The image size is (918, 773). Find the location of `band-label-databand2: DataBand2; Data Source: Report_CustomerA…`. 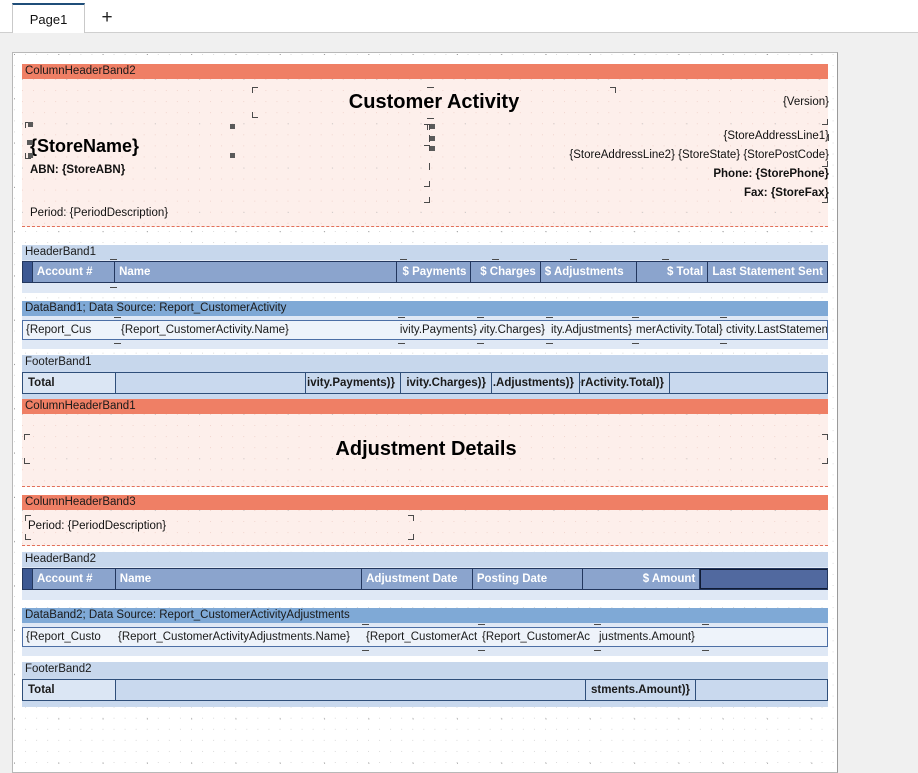

band-label-databand2: DataBand2; Data Source: Report_CustomerA… is located at coordinates (425, 615).